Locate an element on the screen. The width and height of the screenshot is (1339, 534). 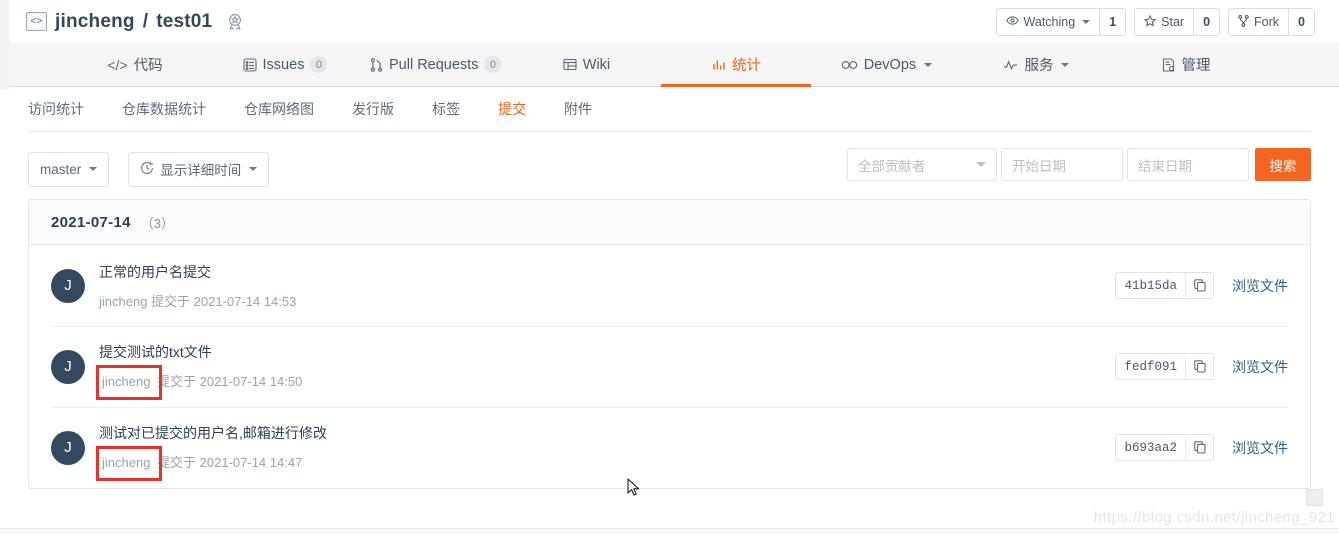
commit-actions: 41b15da 浏览文件 is located at coordinates (1201, 285).